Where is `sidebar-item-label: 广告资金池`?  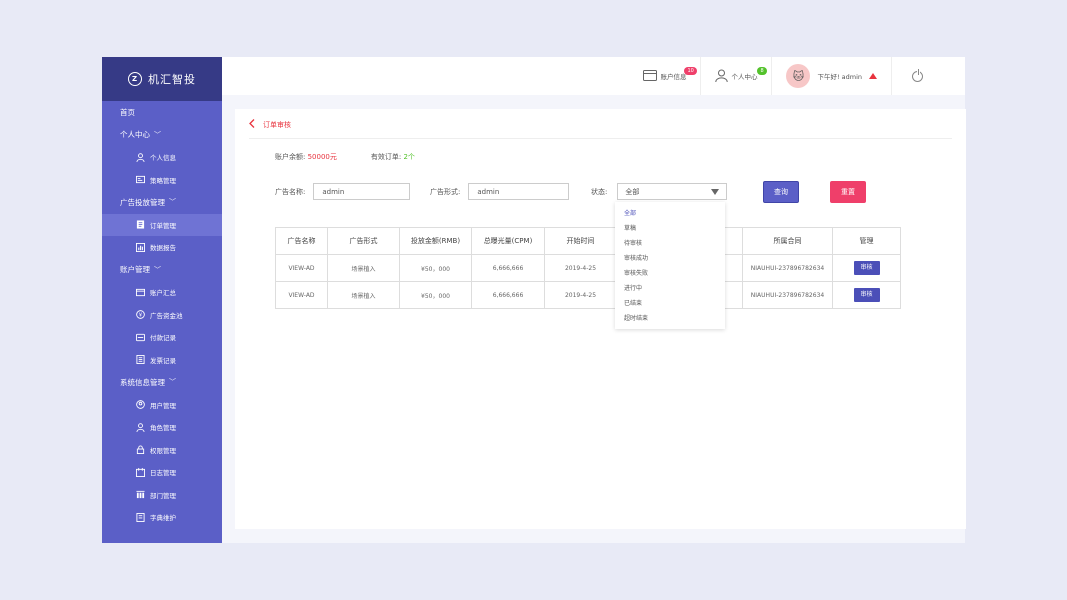 sidebar-item-label: 广告资金池 is located at coordinates (166, 315).